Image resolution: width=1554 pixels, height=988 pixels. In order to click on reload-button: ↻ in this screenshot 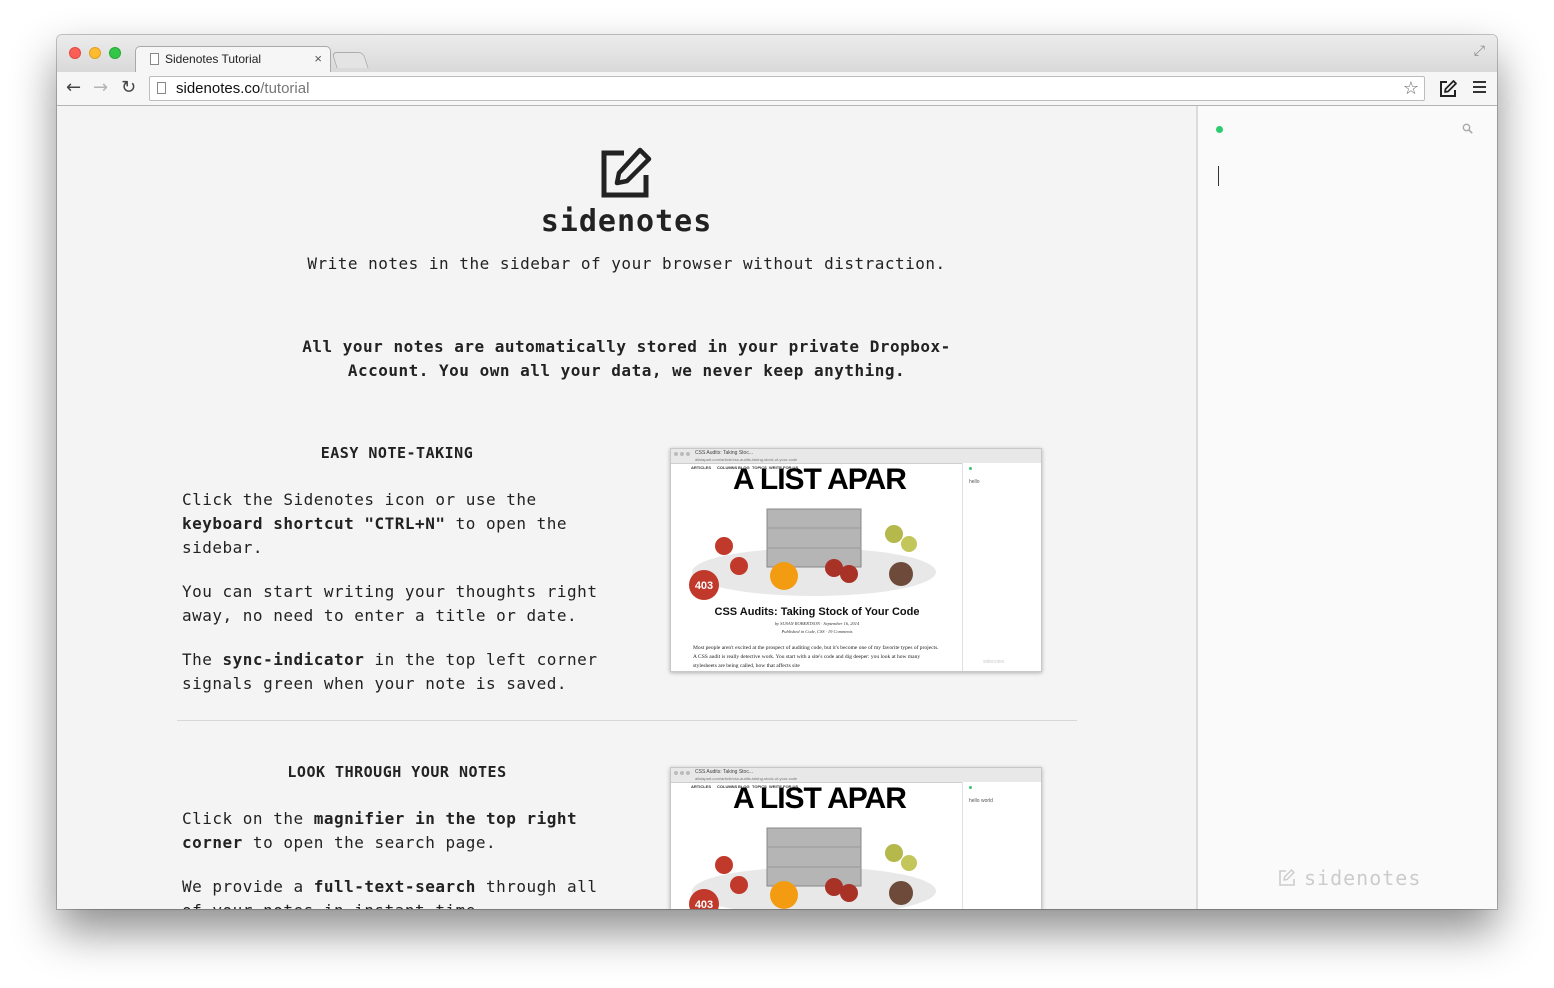, I will do `click(128, 88)`.